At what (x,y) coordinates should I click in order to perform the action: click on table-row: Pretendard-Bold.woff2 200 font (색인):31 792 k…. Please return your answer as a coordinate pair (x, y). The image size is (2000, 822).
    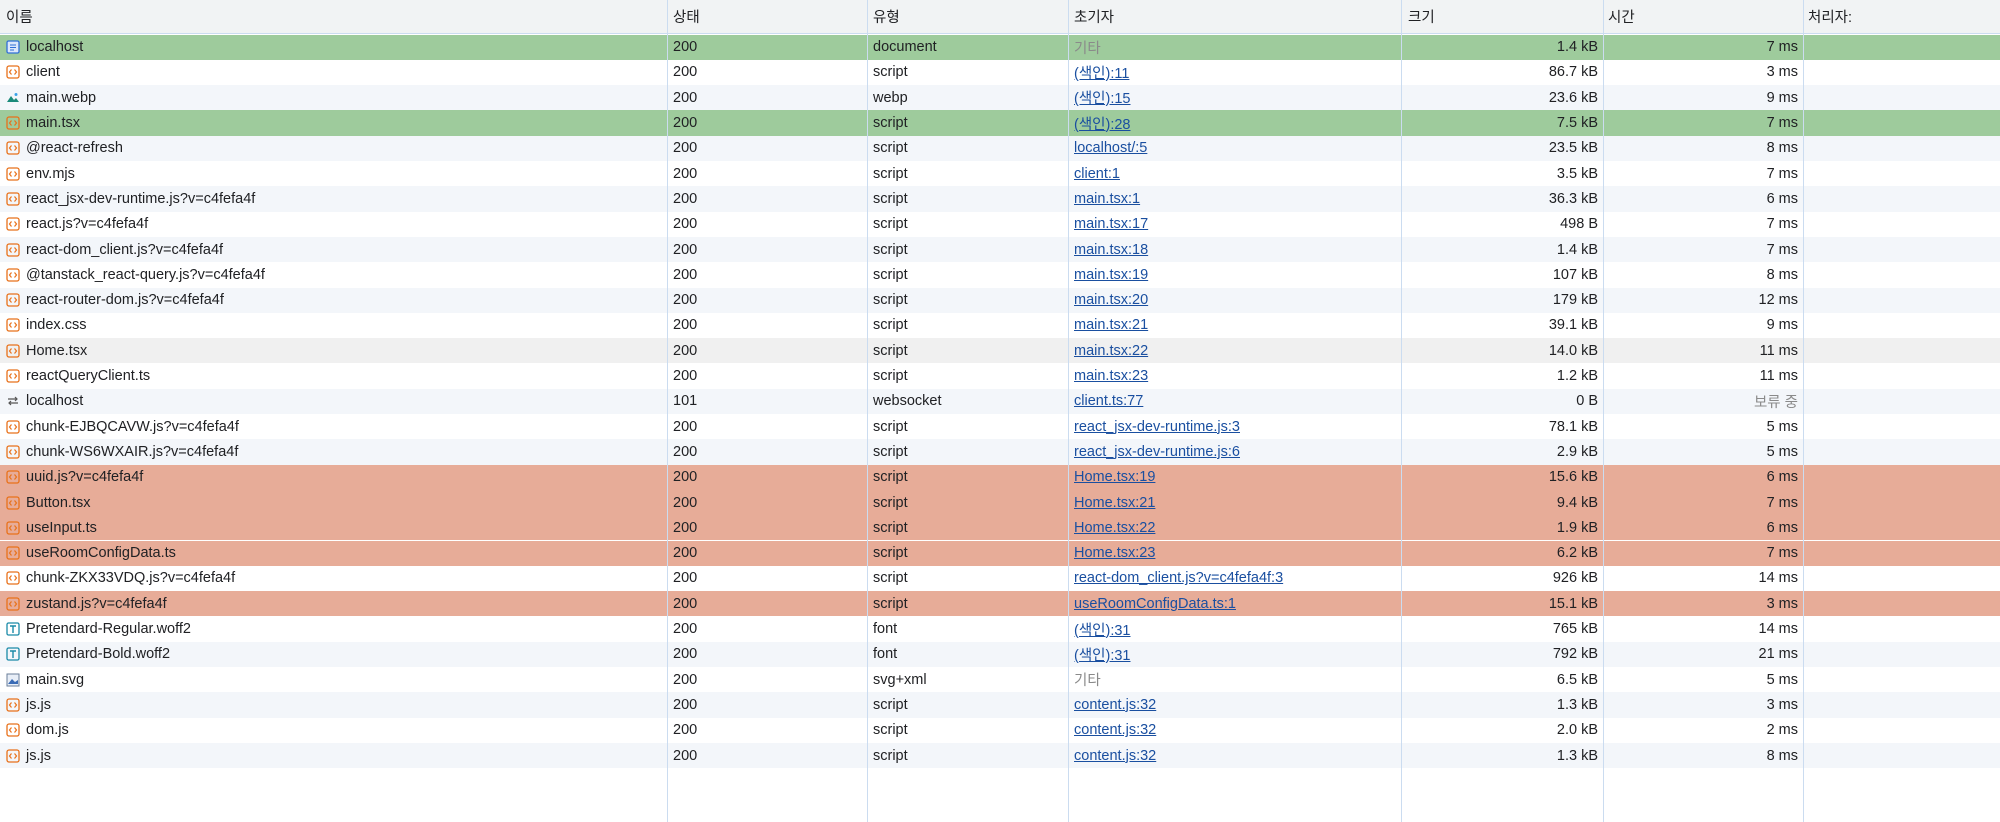
    Looking at the image, I should click on (1000, 654).